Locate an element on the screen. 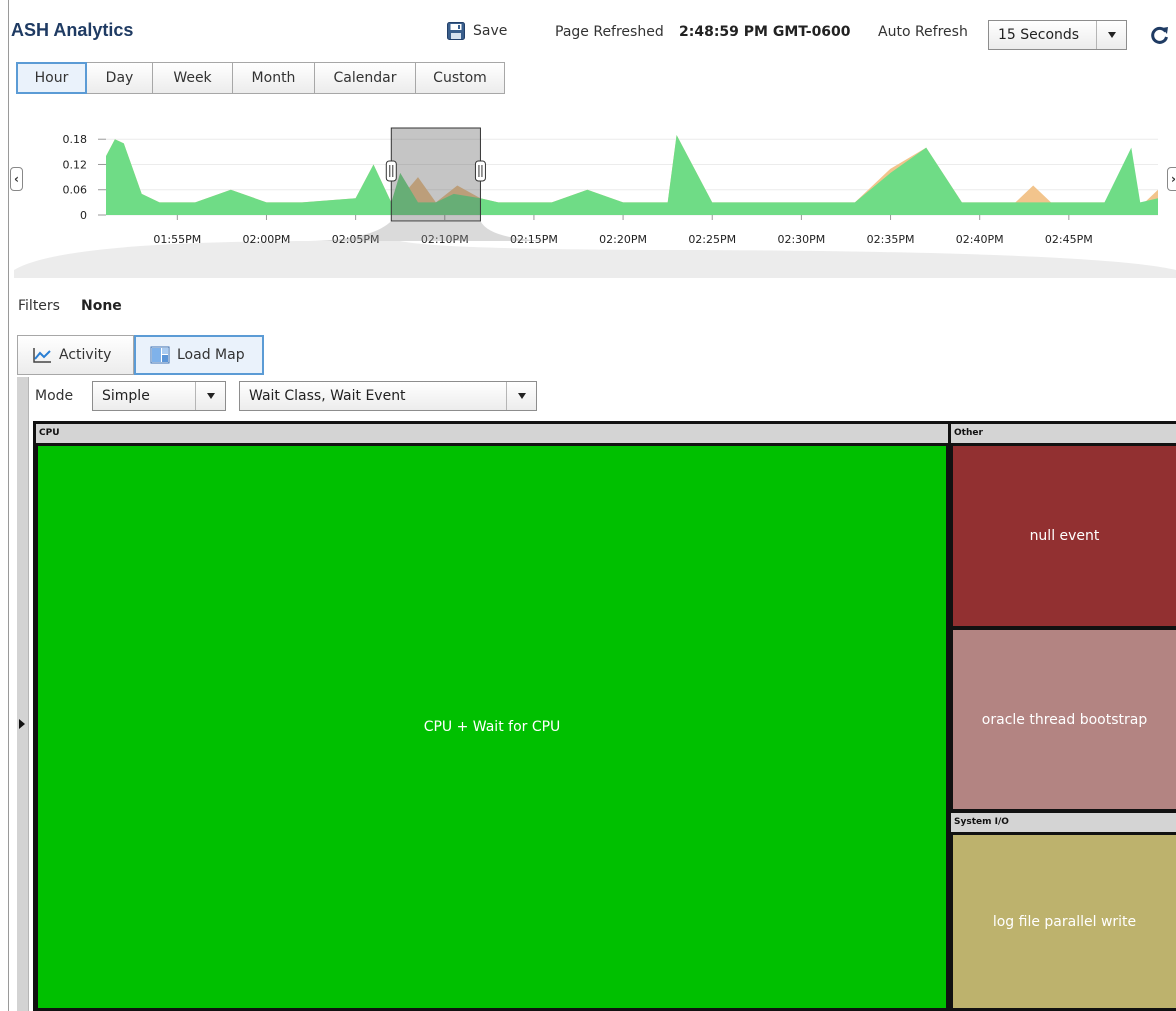 The image size is (1176, 1011). page-refreshed-time: 2:48:59 PM GMT-0600 is located at coordinates (765, 32).